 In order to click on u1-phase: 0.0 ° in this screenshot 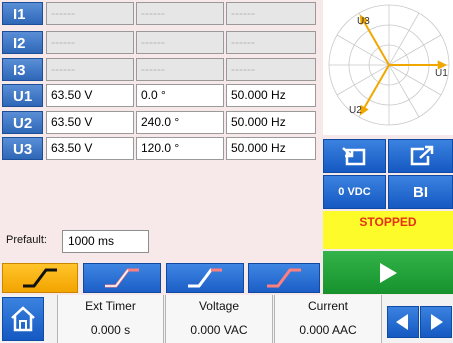, I will do `click(180, 95)`.